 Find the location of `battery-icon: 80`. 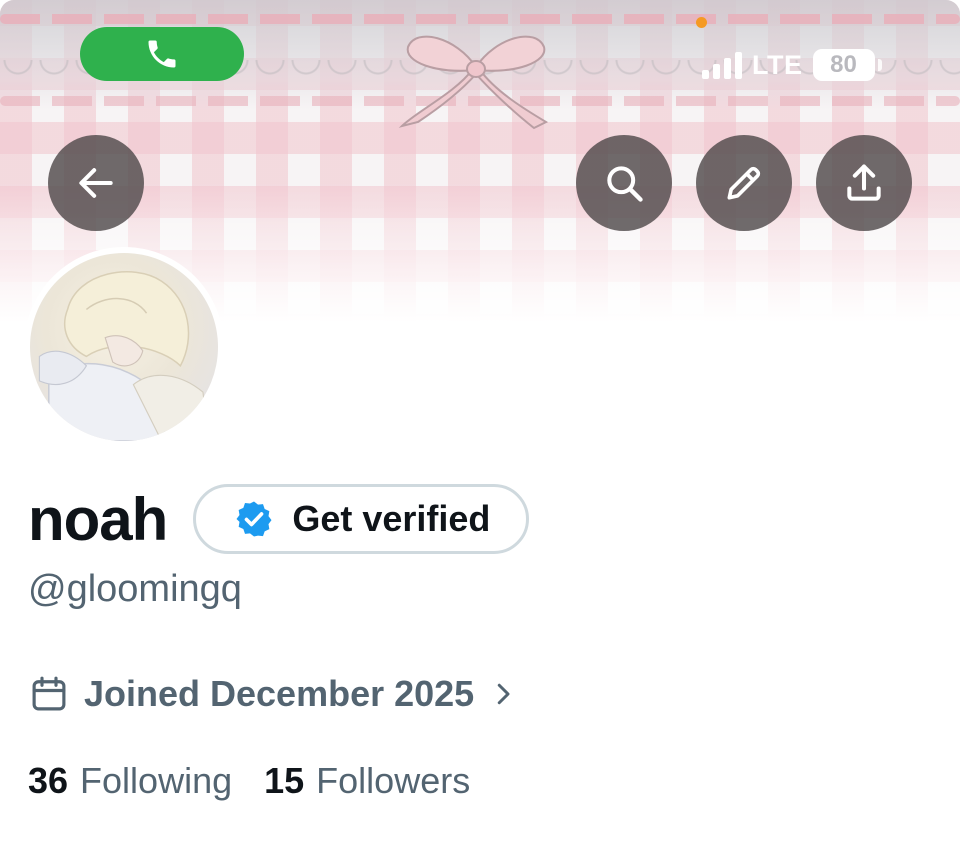

battery-icon: 80 is located at coordinates (847, 65).